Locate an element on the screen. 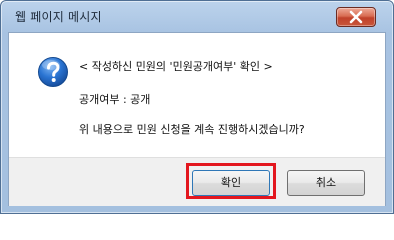  ok-button: 확인 is located at coordinates (231, 183).